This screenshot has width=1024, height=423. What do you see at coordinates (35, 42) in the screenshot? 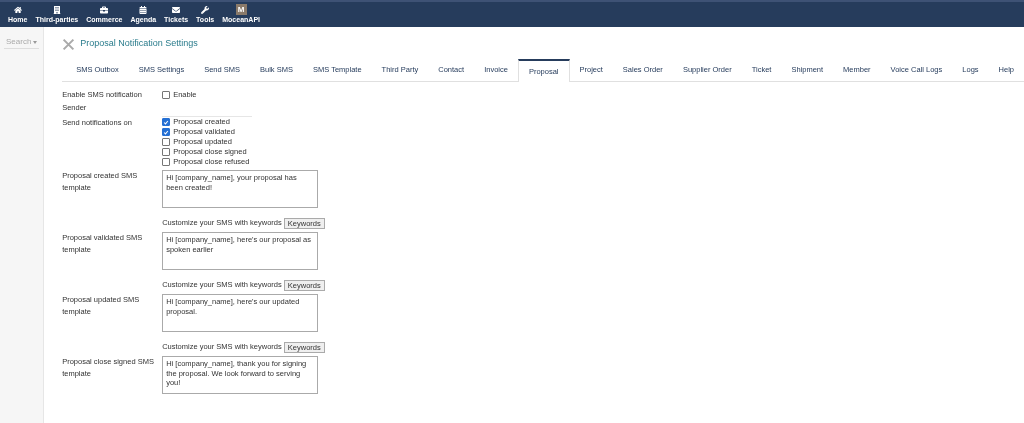
I see `caret-icon` at bounding box center [35, 42].